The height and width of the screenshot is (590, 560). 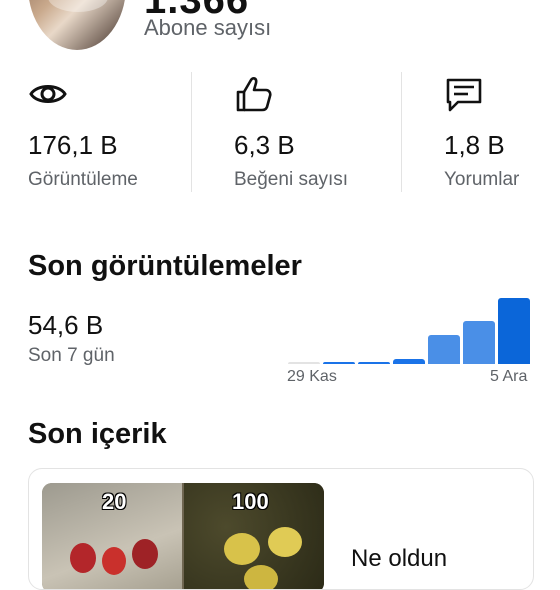 I want to click on subscriber-label: Abone sayısı, so click(x=208, y=27).